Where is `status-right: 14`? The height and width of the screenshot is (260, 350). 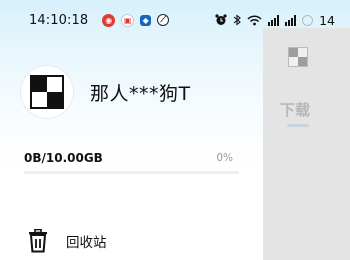 status-right: 14 is located at coordinates (275, 20).